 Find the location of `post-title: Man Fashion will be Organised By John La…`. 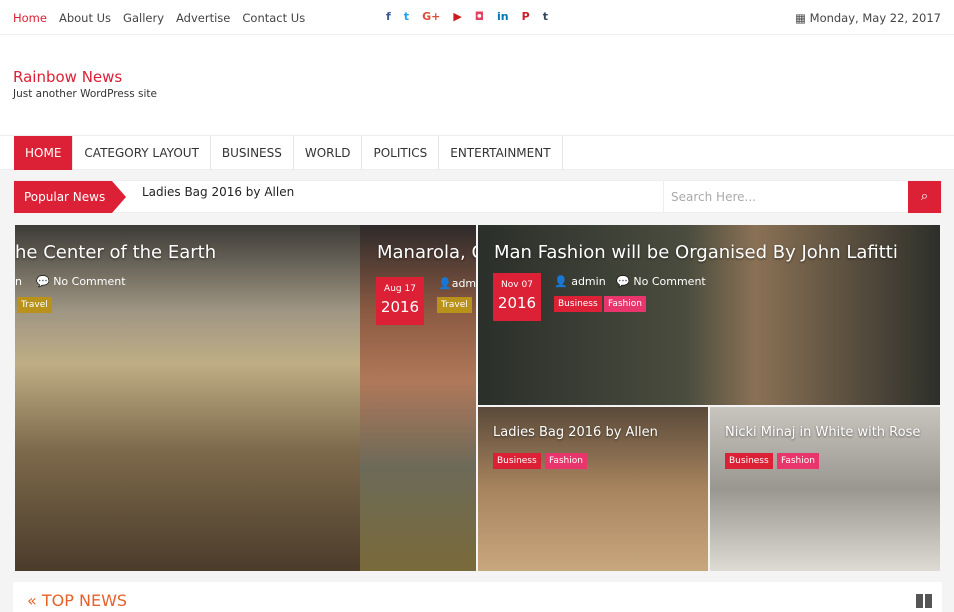

post-title: Man Fashion will be Organised By John La… is located at coordinates (696, 252).